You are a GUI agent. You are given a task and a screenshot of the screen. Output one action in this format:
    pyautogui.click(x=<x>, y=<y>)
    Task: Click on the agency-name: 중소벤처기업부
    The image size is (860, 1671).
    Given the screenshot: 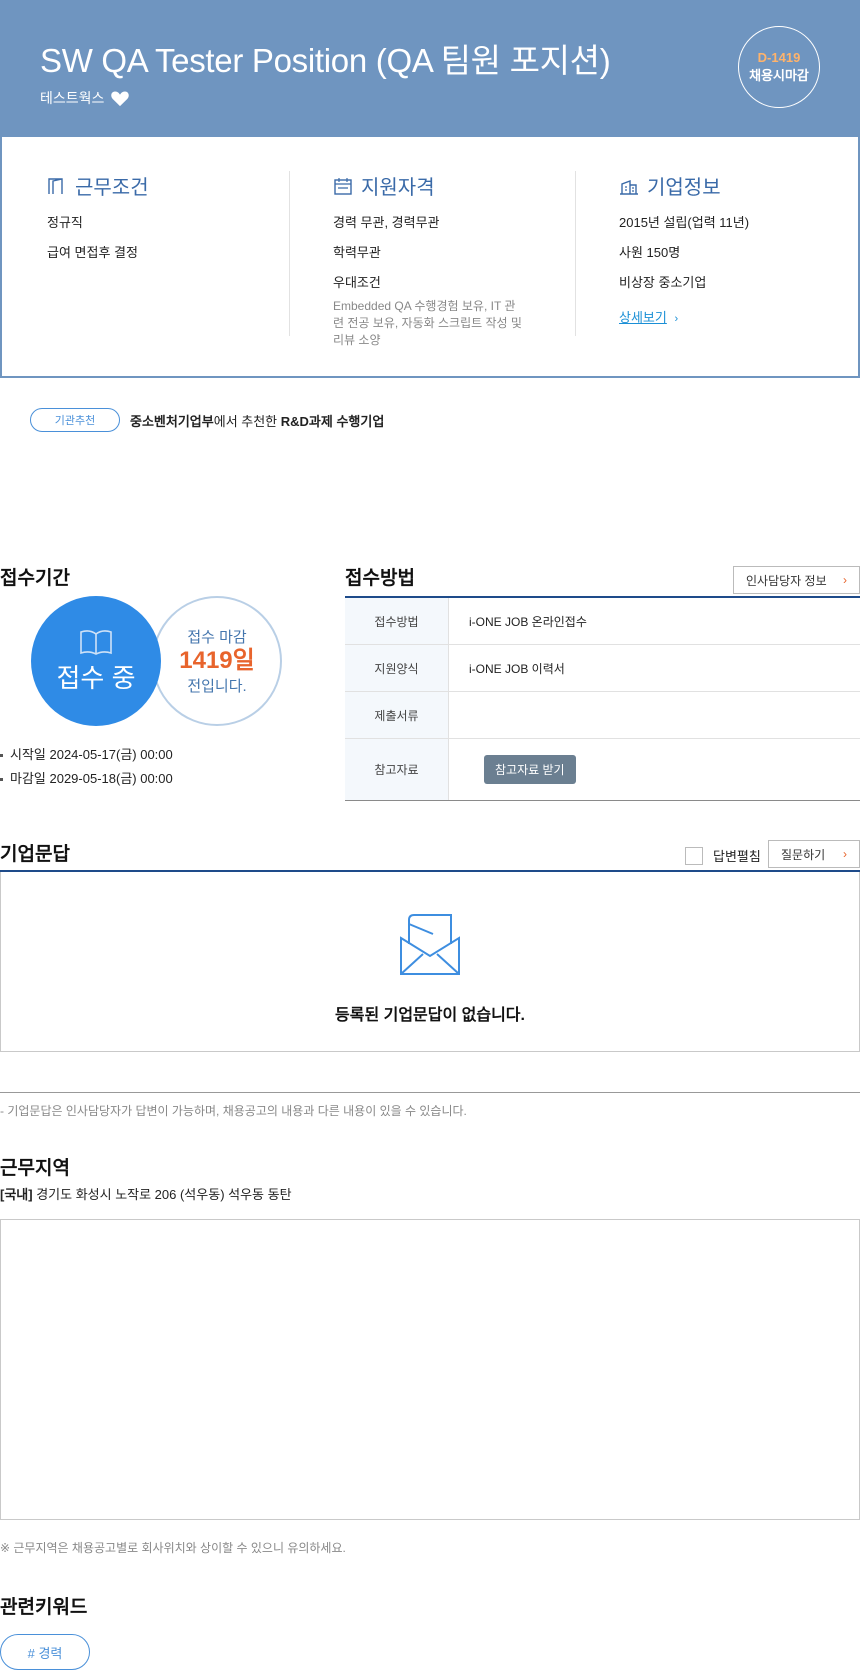 What is the action you would take?
    pyautogui.click(x=172, y=421)
    